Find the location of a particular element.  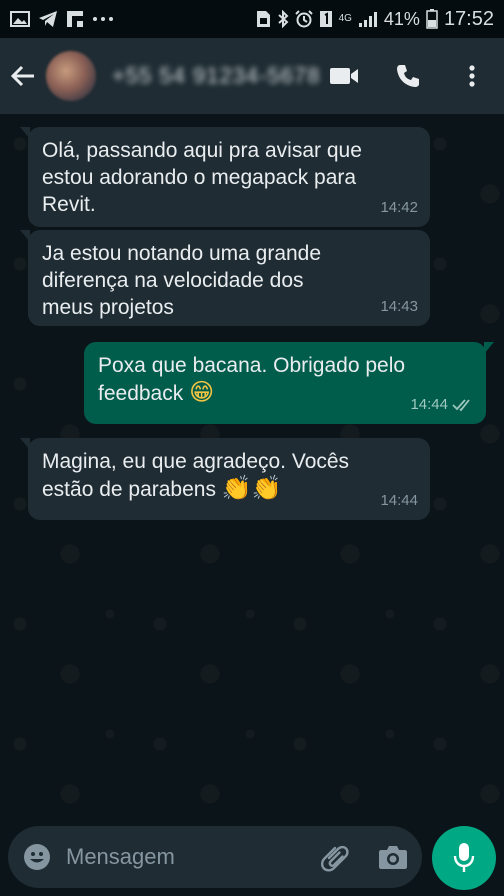

more-vert-icon is located at coordinates (472, 76).